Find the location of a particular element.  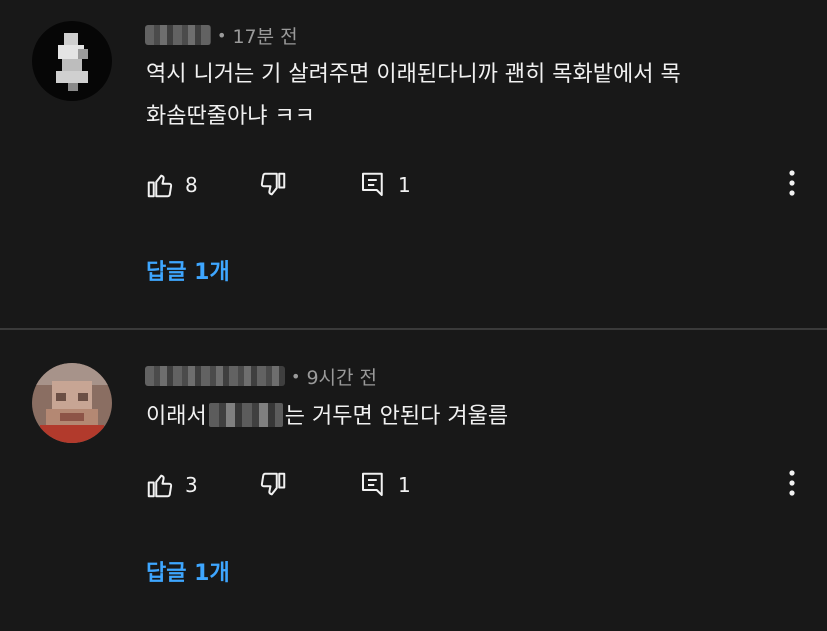

like-count: 8 is located at coordinates (191, 185).